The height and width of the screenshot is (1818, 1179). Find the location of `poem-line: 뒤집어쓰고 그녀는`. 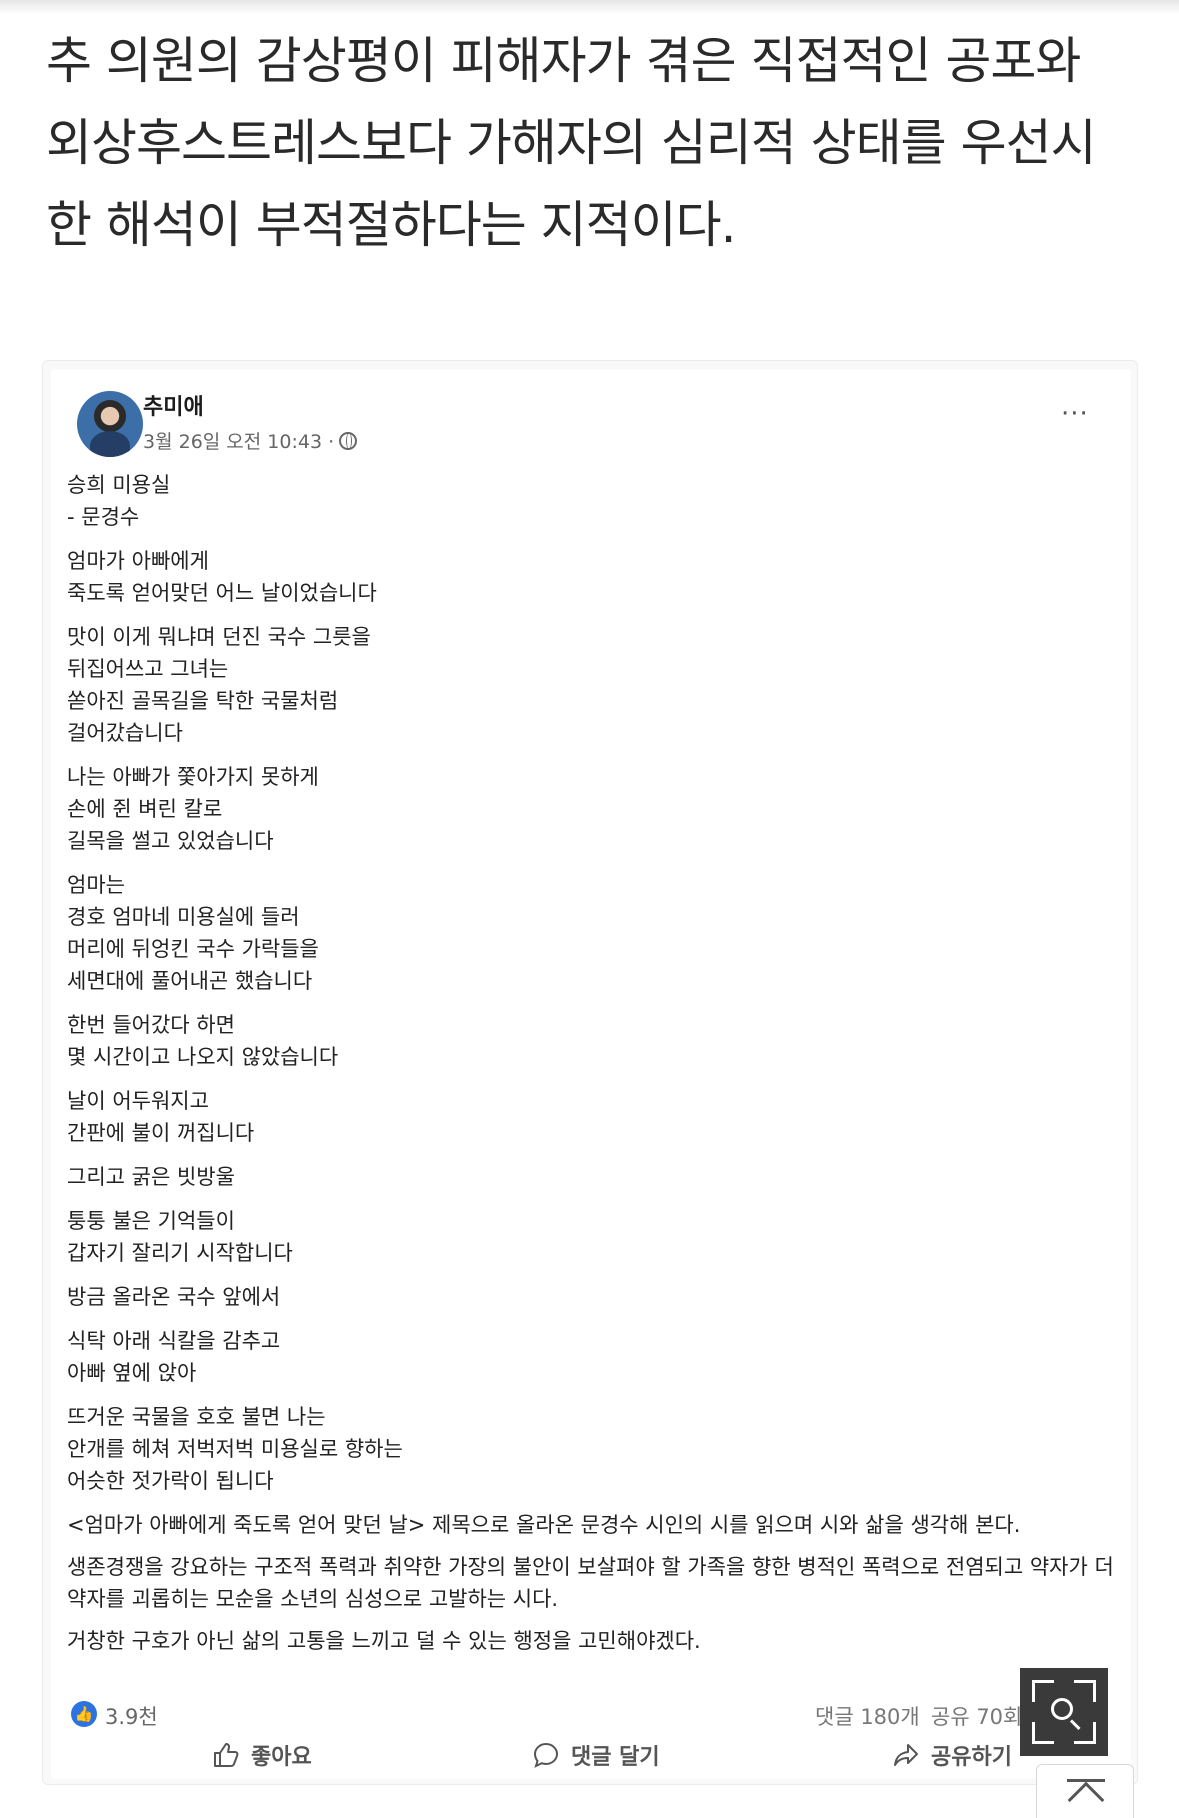

poem-line: 뒤집어쓰고 그녀는 is located at coordinates (148, 669).